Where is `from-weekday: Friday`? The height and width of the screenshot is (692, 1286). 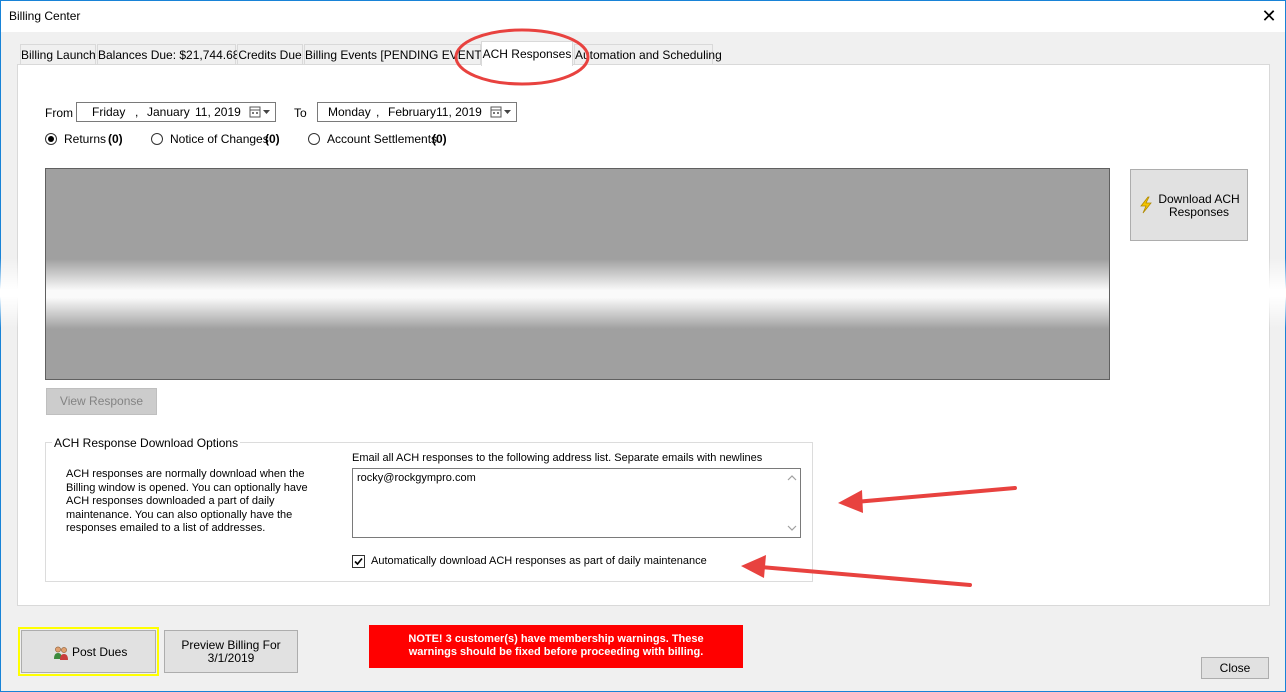
from-weekday: Friday is located at coordinates (109, 112).